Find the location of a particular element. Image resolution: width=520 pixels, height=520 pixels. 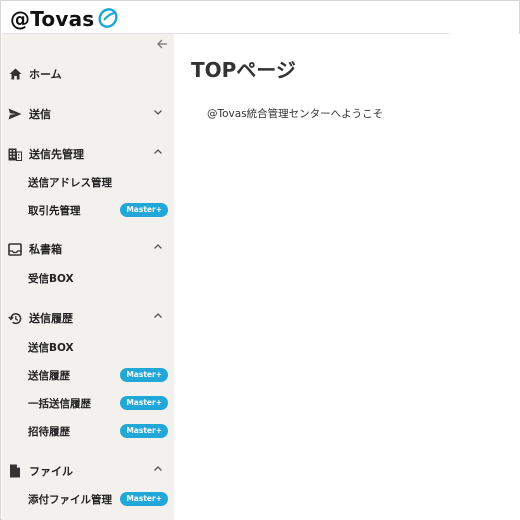

file-icon is located at coordinates (15, 471).